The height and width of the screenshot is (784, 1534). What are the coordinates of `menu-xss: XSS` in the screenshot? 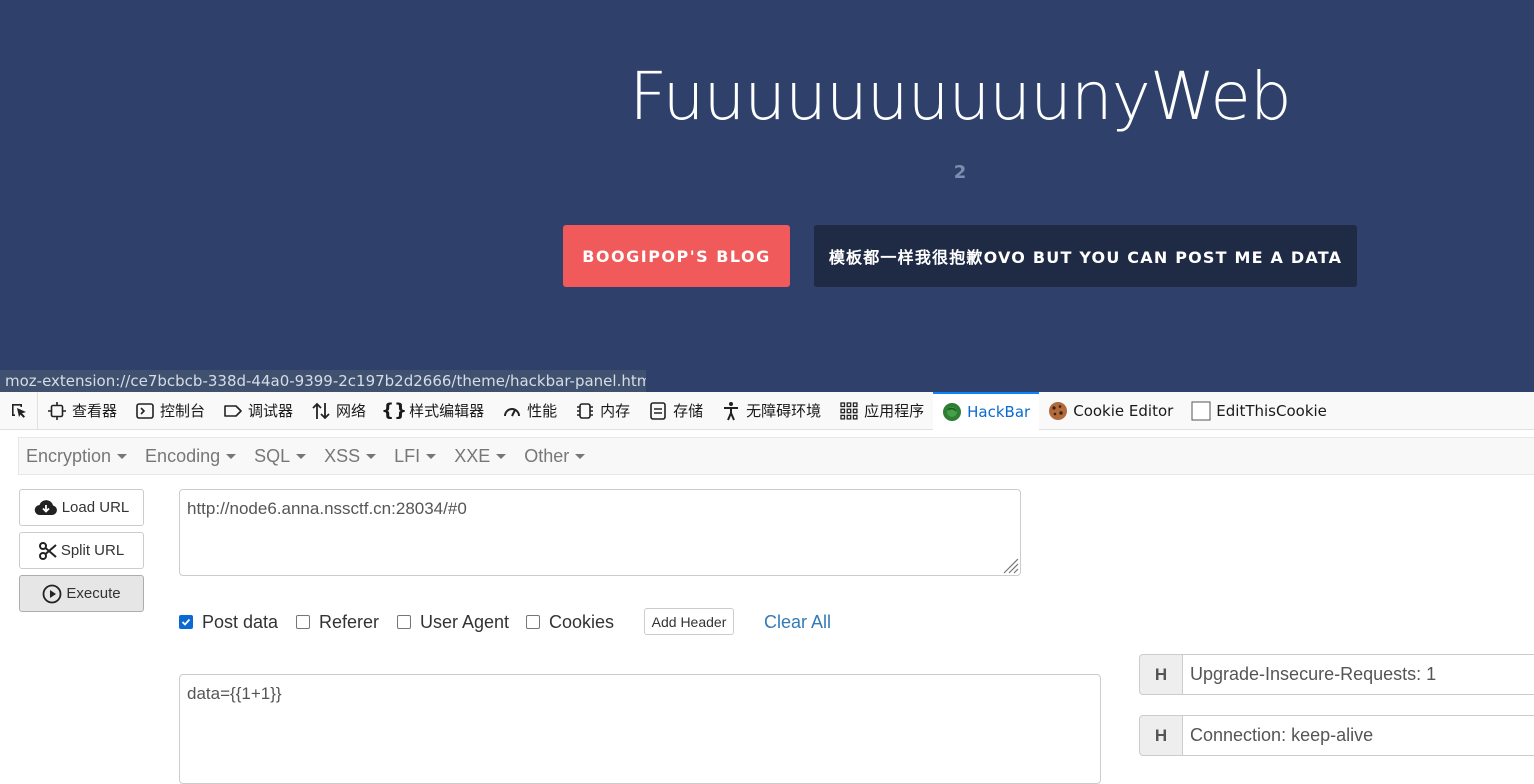 It's located at (350, 456).